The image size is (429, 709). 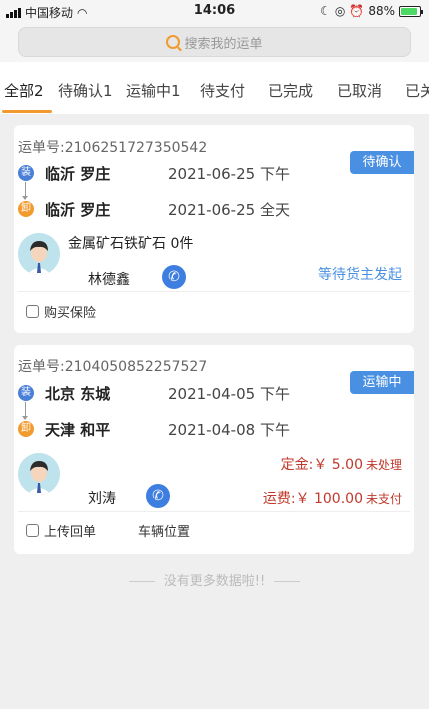 What do you see at coordinates (27, 111) in the screenshot?
I see `active-tab-indicator` at bounding box center [27, 111].